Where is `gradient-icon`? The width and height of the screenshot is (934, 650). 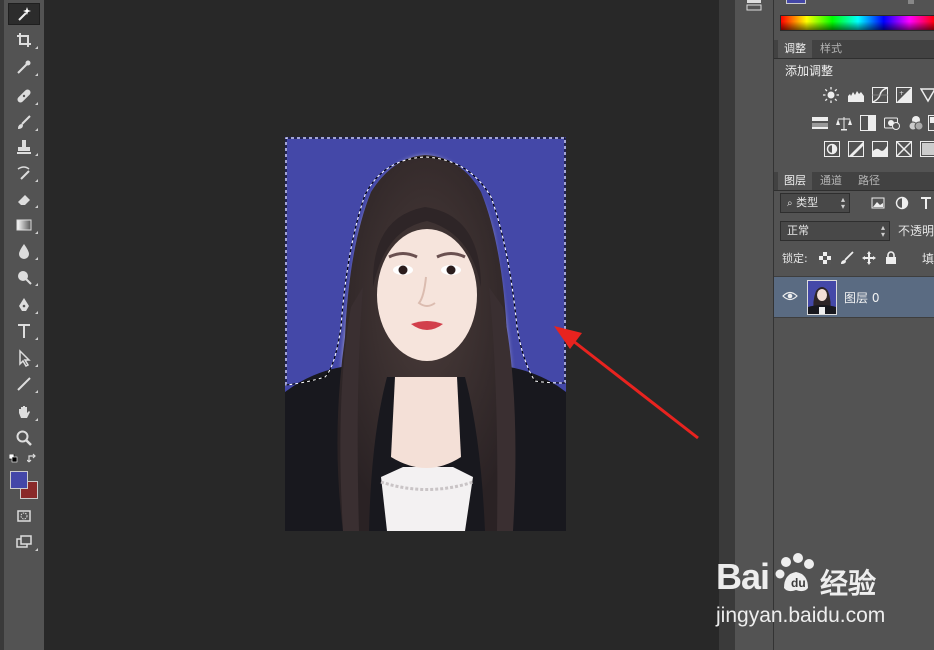 gradient-icon is located at coordinates (24, 225).